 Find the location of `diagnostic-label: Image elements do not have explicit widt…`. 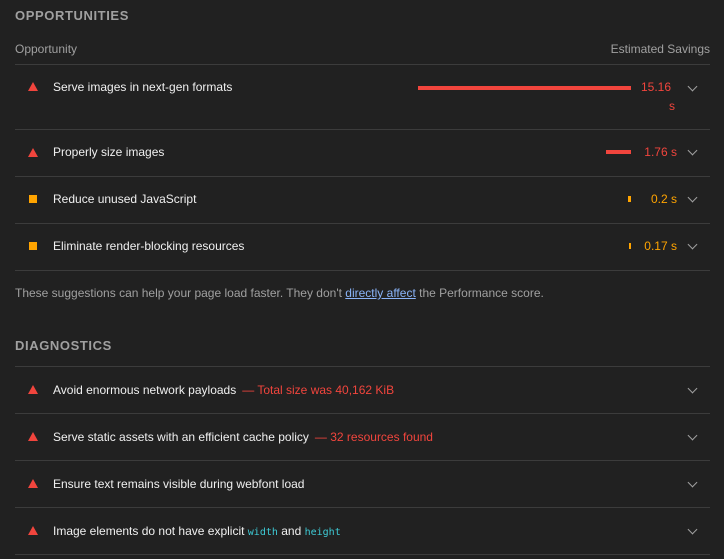

diagnostic-label: Image elements do not have explicit widt… is located at coordinates (197, 531).